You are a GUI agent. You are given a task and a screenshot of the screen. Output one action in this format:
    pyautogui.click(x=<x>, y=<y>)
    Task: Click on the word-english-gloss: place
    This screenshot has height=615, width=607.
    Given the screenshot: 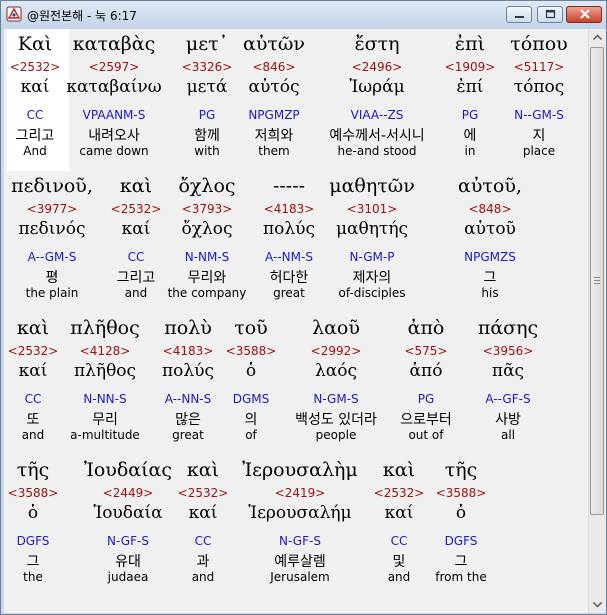 What is the action you would take?
    pyautogui.click(x=539, y=151)
    